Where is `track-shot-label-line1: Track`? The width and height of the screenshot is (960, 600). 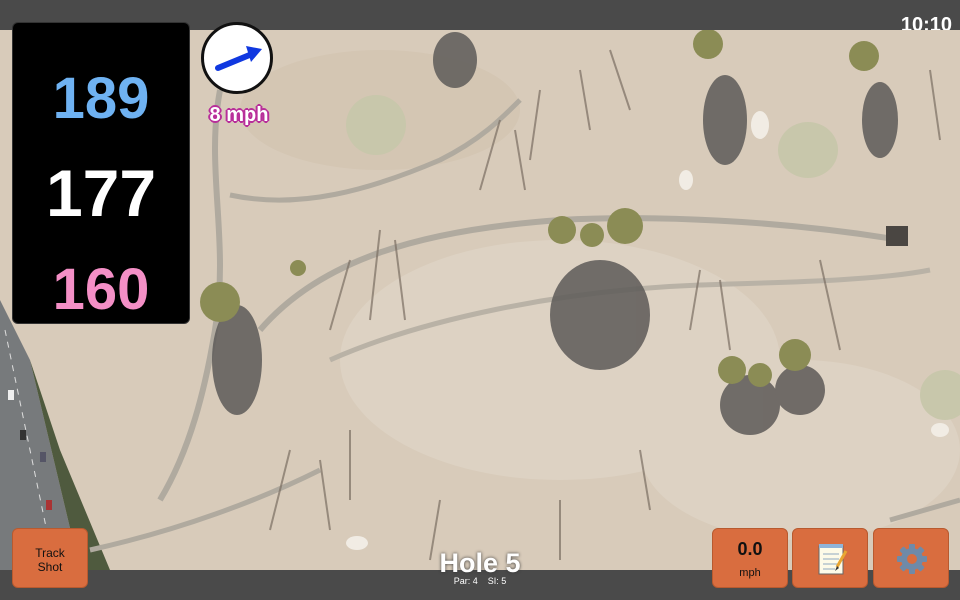 track-shot-label-line1: Track is located at coordinates (50, 553).